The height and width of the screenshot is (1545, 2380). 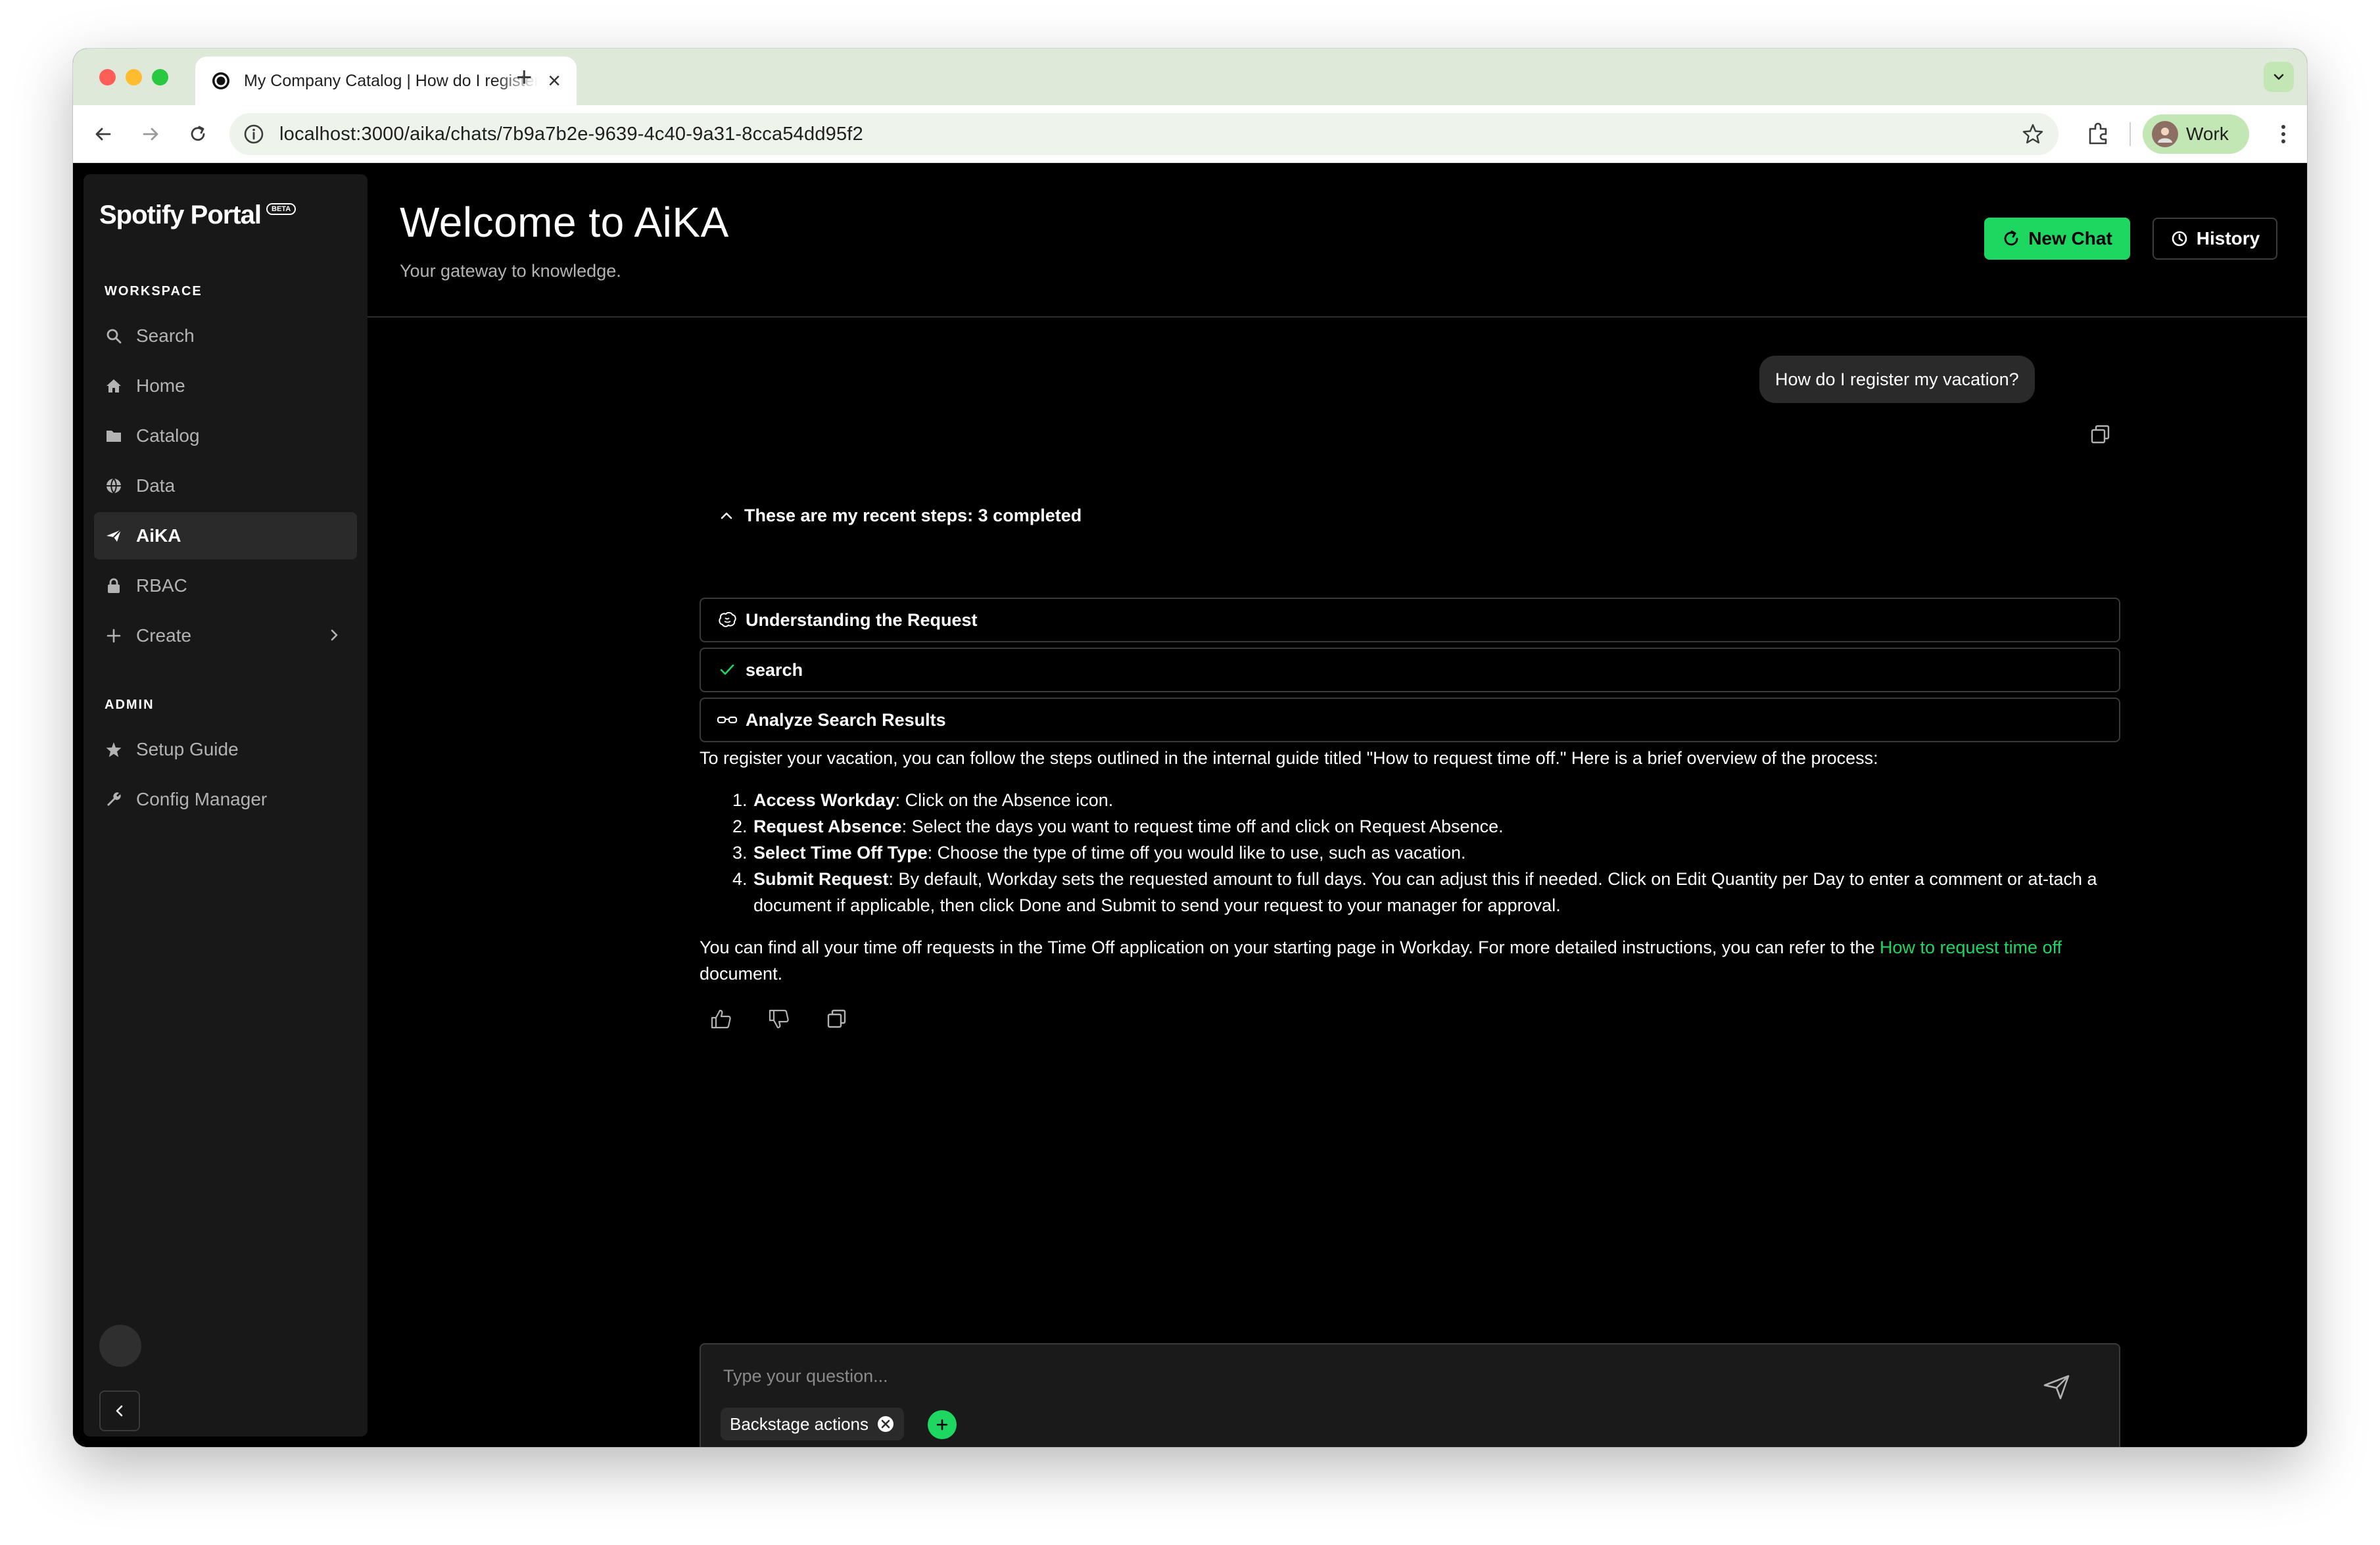 What do you see at coordinates (225, 336) in the screenshot?
I see `sidebar-item-search: Search` at bounding box center [225, 336].